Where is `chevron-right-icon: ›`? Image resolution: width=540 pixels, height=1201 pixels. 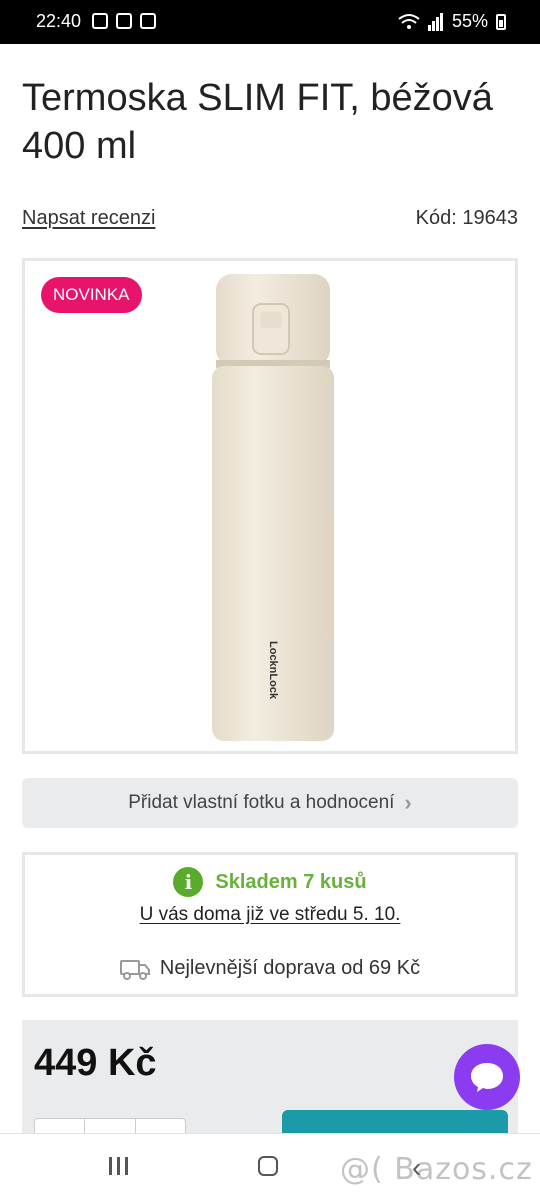 chevron-right-icon: › is located at coordinates (408, 802).